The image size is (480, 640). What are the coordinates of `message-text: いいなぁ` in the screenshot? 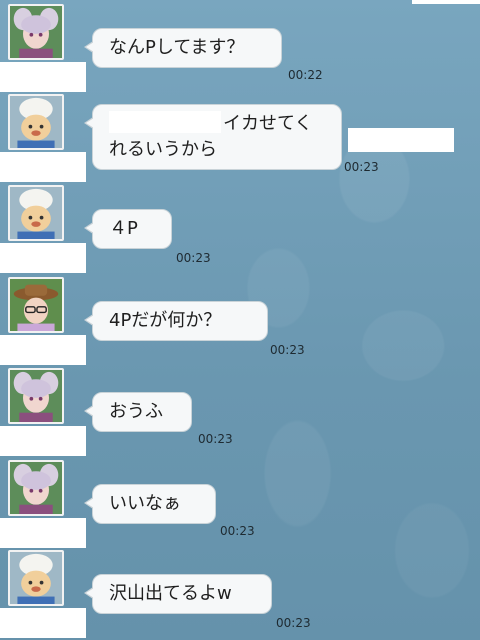 It's located at (145, 503).